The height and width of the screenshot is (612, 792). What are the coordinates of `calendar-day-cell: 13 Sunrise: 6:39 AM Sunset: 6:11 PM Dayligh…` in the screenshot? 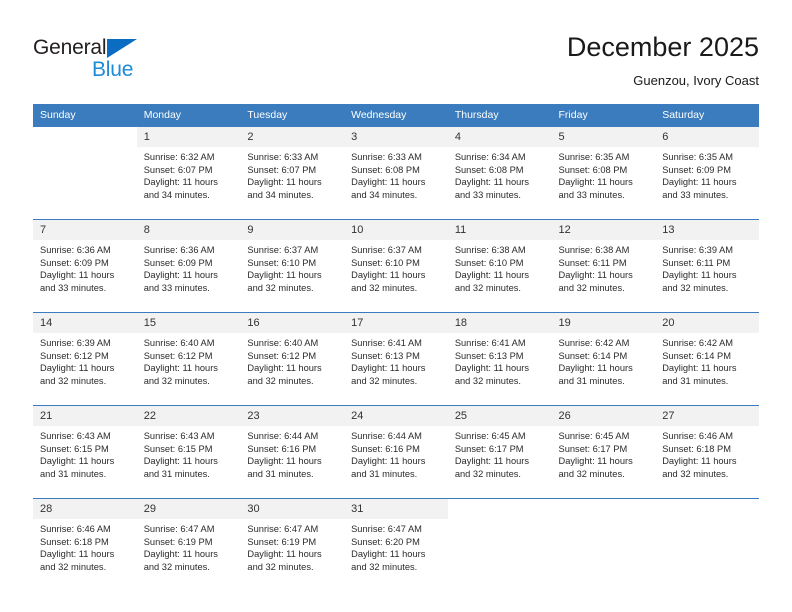 It's located at (707, 263).